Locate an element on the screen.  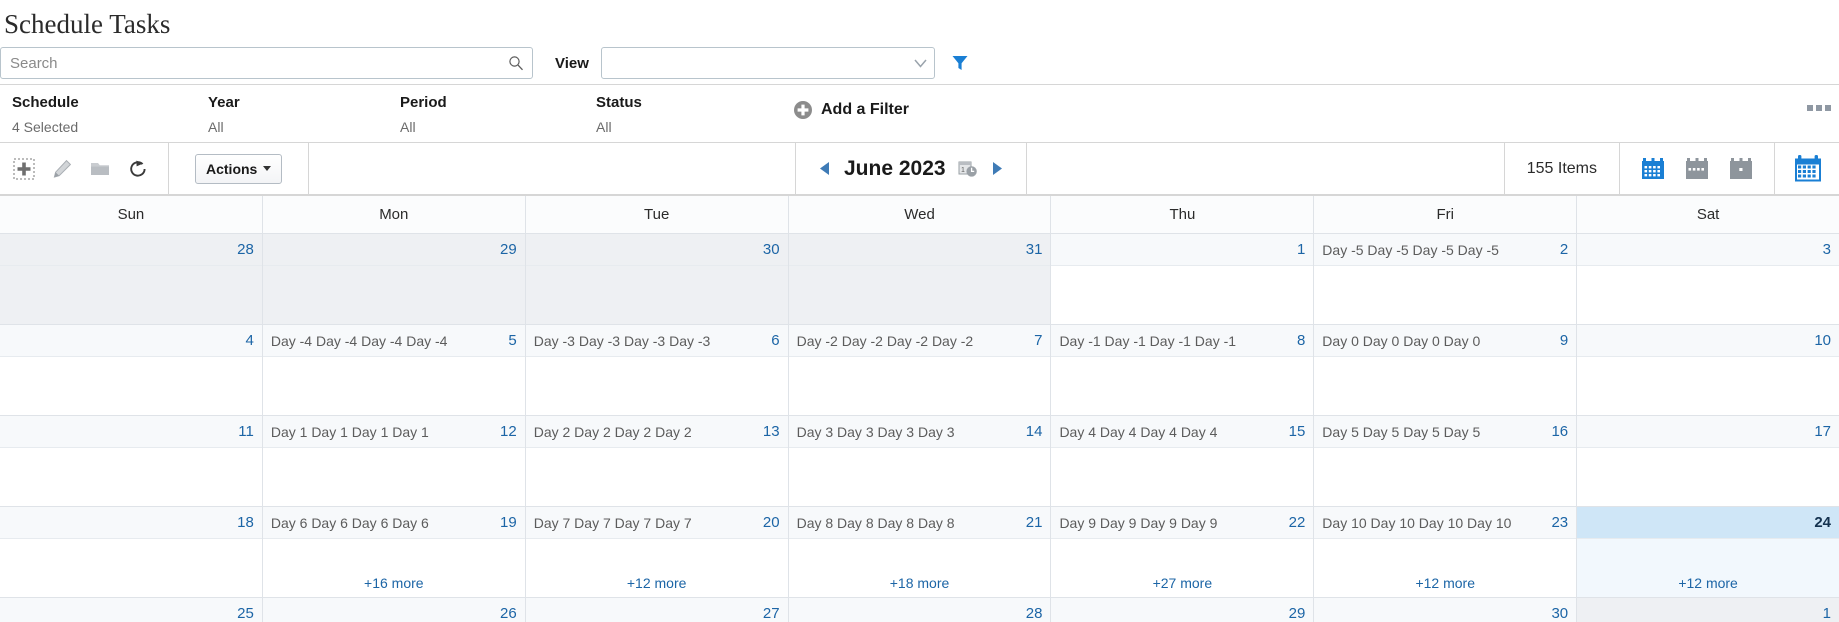
calendar-day-number: 7 is located at coordinates (1038, 340).